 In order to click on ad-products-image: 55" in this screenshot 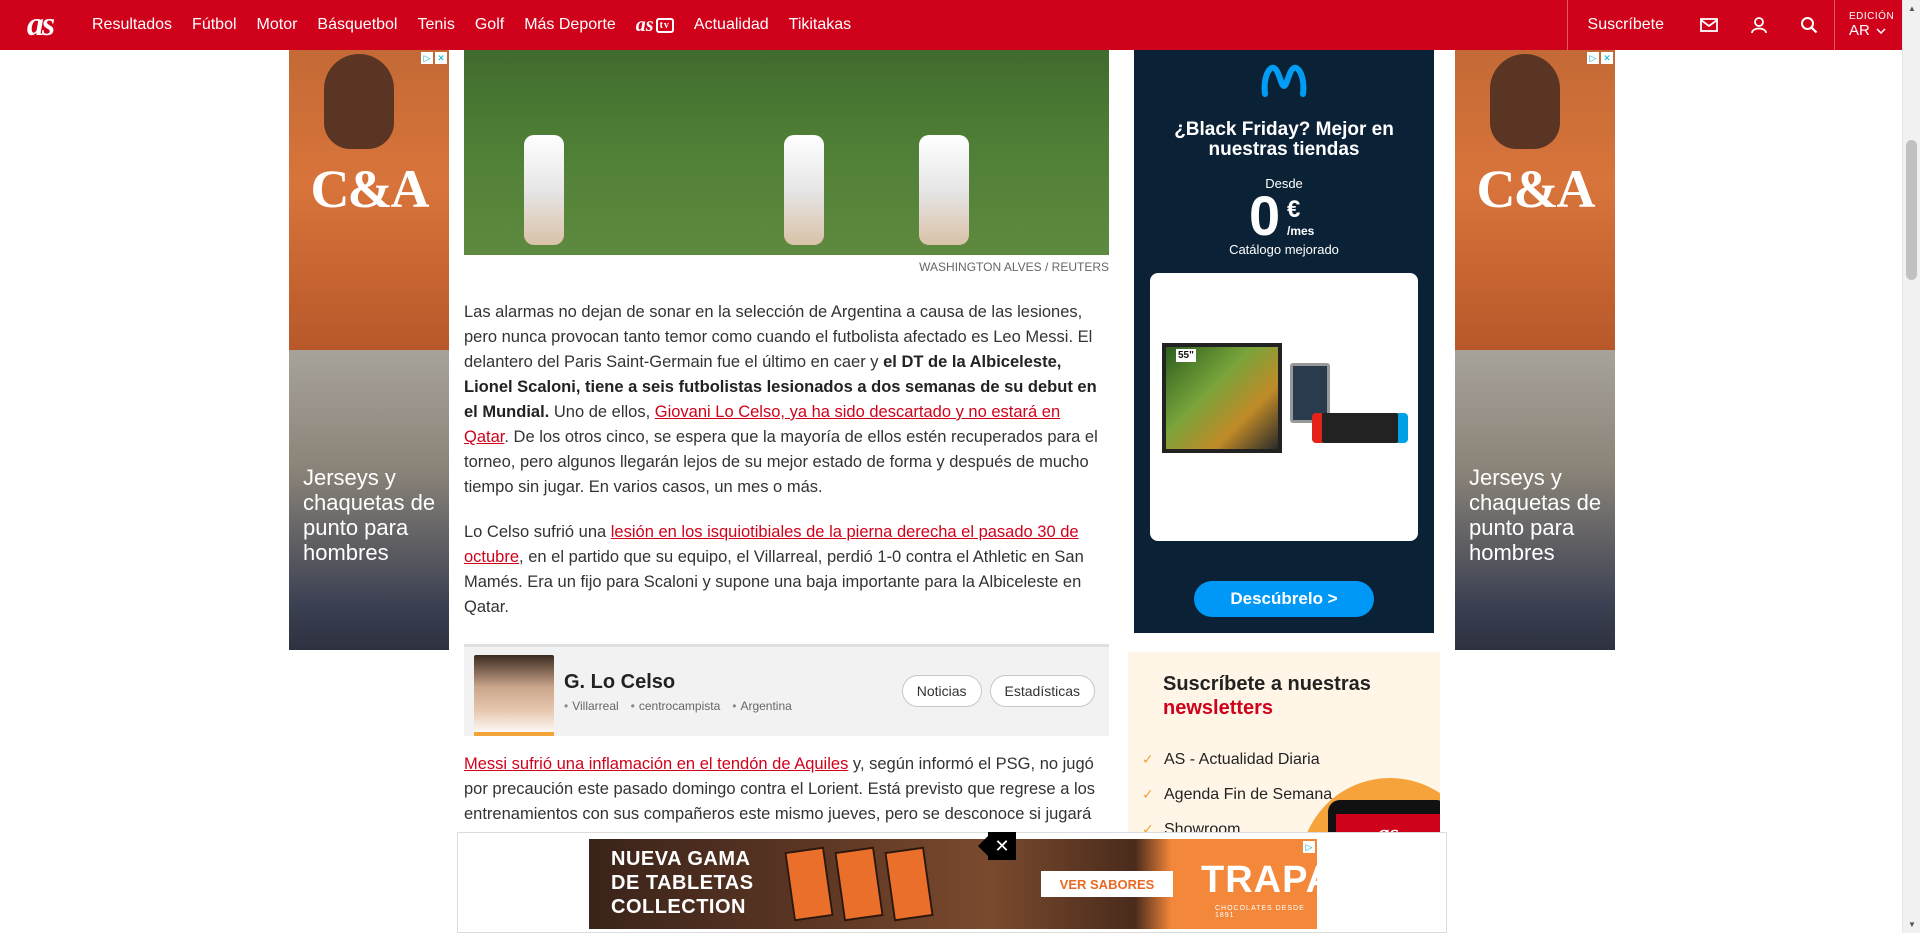, I will do `click(1284, 407)`.